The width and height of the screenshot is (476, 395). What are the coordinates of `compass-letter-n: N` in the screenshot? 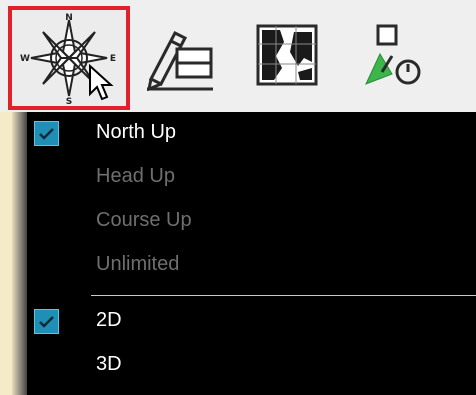 It's located at (69, 18).